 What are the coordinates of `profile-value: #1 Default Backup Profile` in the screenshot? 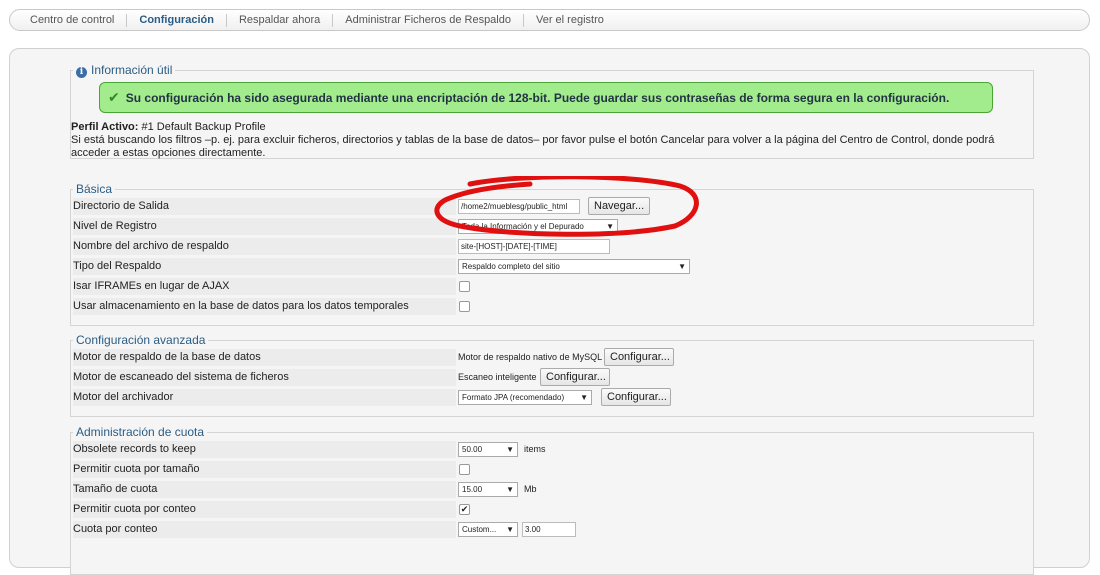 It's located at (203, 127).